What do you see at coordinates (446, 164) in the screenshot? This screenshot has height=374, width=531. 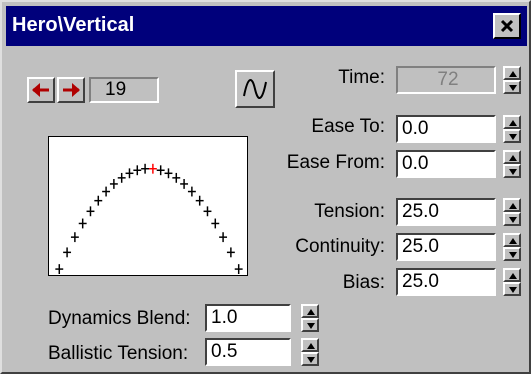 I see `ease-from-field: 0.0` at bounding box center [446, 164].